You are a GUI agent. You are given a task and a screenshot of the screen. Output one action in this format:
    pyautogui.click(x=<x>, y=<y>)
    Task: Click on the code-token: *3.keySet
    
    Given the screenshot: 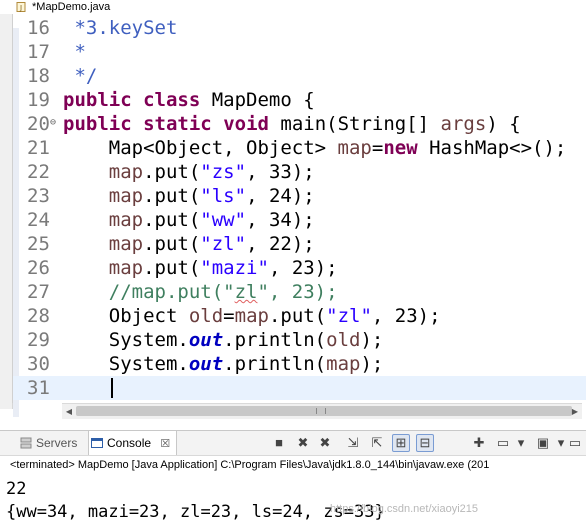 What is the action you would take?
    pyautogui.click(x=120, y=28)
    